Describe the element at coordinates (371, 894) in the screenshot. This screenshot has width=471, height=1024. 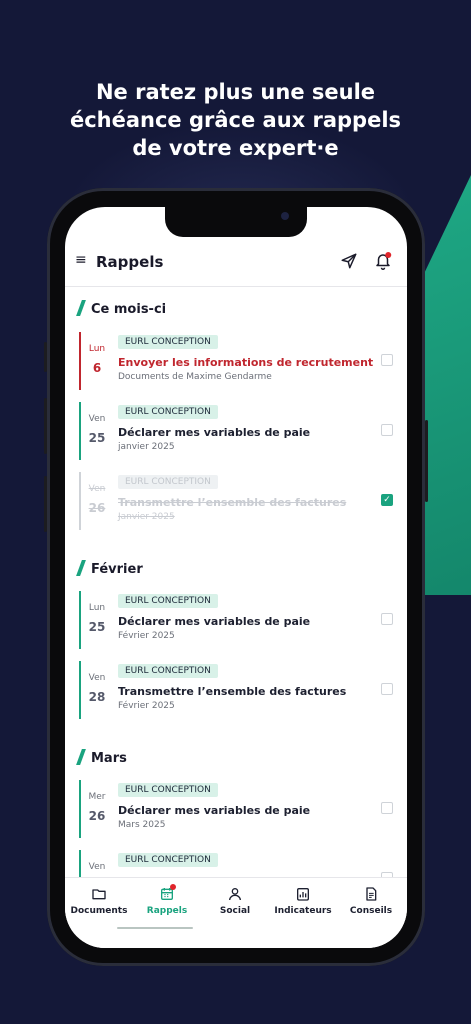
I see `document-icon` at that location.